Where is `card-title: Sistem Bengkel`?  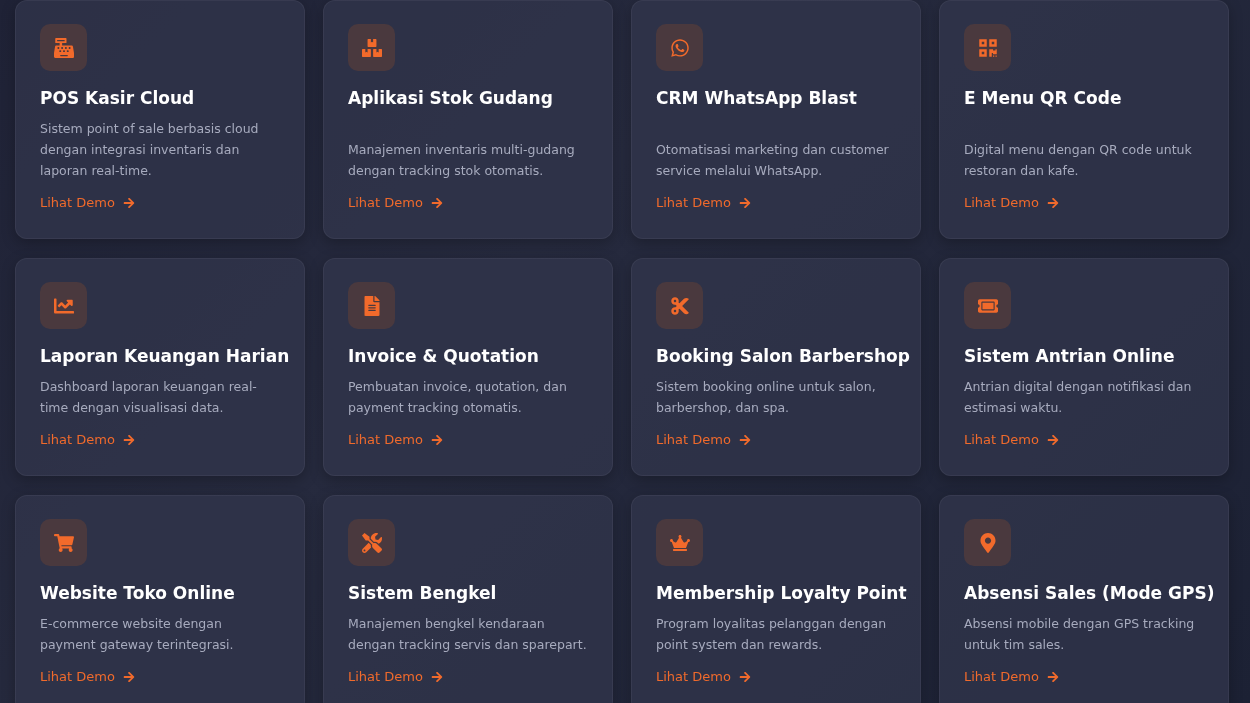
card-title: Sistem Bengkel is located at coordinates (422, 593).